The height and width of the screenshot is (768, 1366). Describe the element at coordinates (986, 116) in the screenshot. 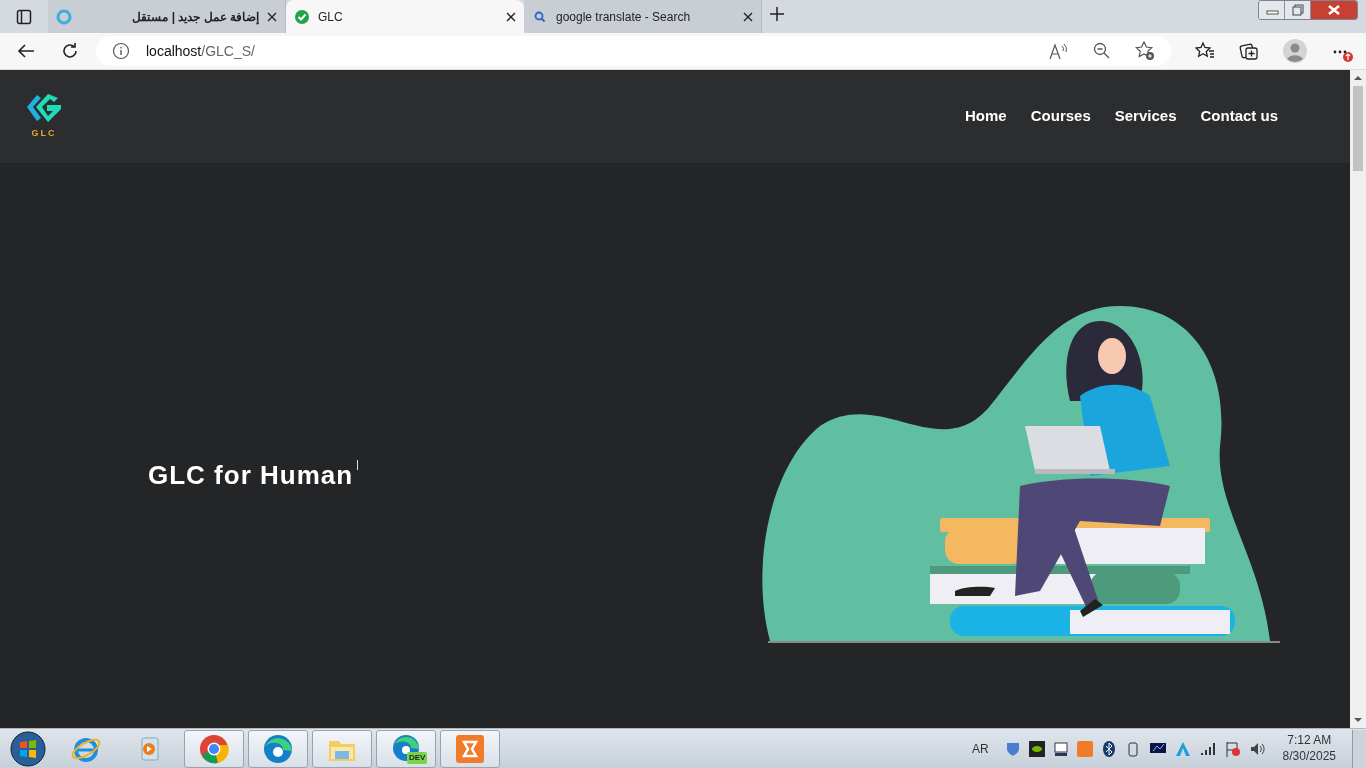

I see `nav-link: Home` at that location.